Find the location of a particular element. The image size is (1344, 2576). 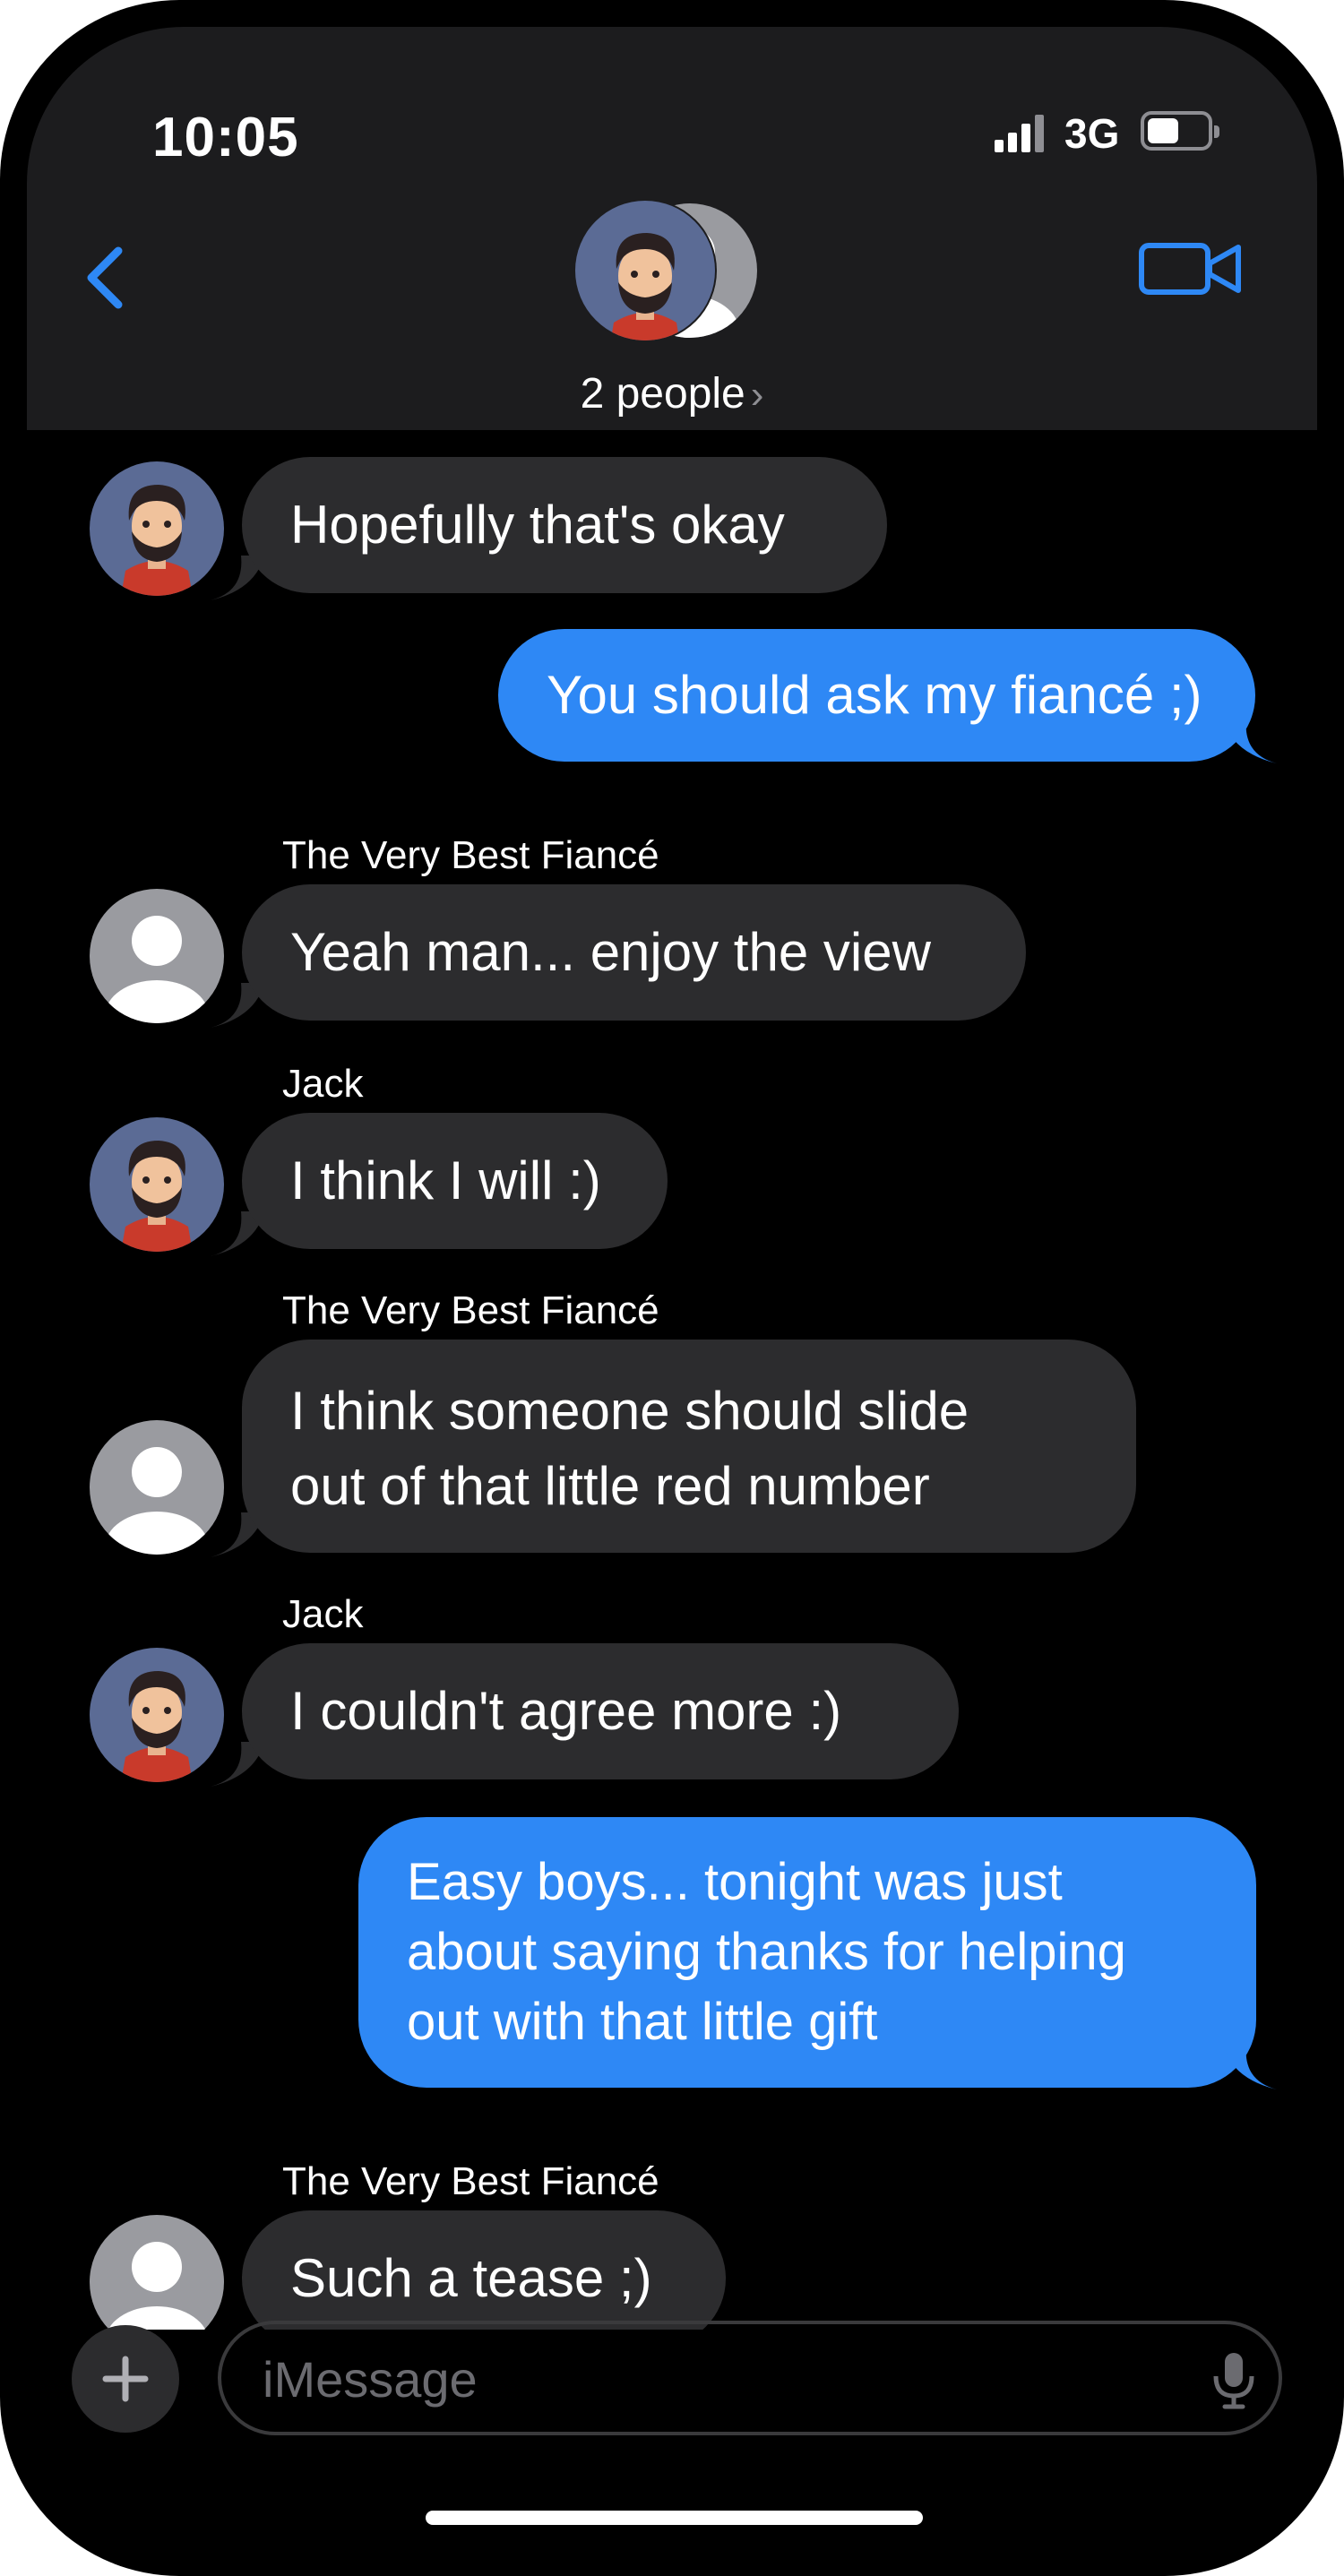

message-text: I think I will :) is located at coordinates (445, 1180).